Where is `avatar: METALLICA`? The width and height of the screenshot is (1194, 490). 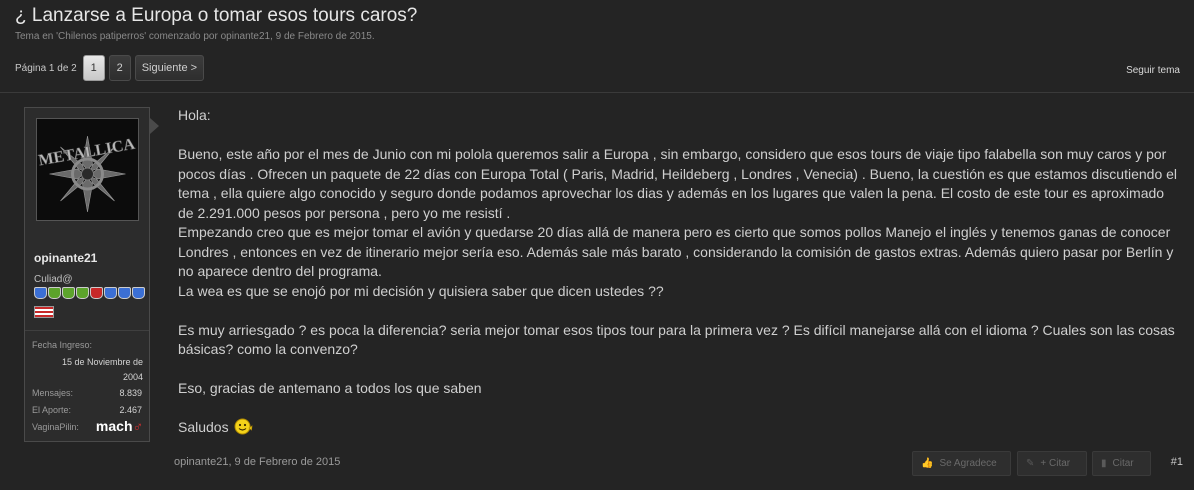 avatar: METALLICA is located at coordinates (87, 169).